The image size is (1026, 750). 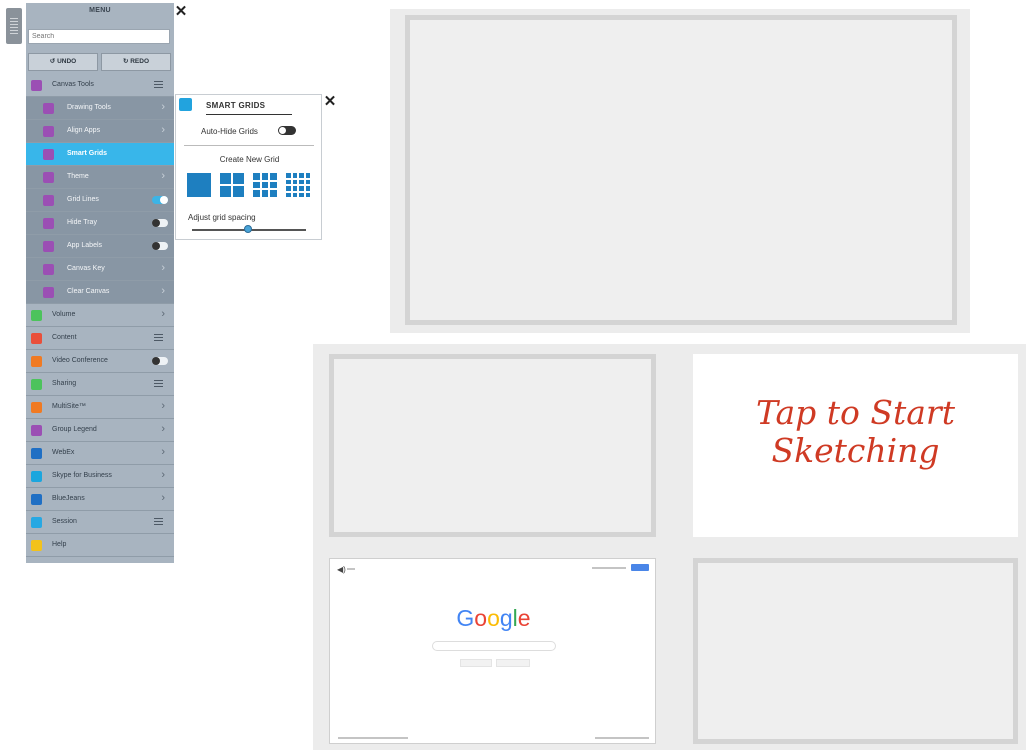 What do you see at coordinates (82, 222) in the screenshot?
I see `menu-item-label: Hide Tray` at bounding box center [82, 222].